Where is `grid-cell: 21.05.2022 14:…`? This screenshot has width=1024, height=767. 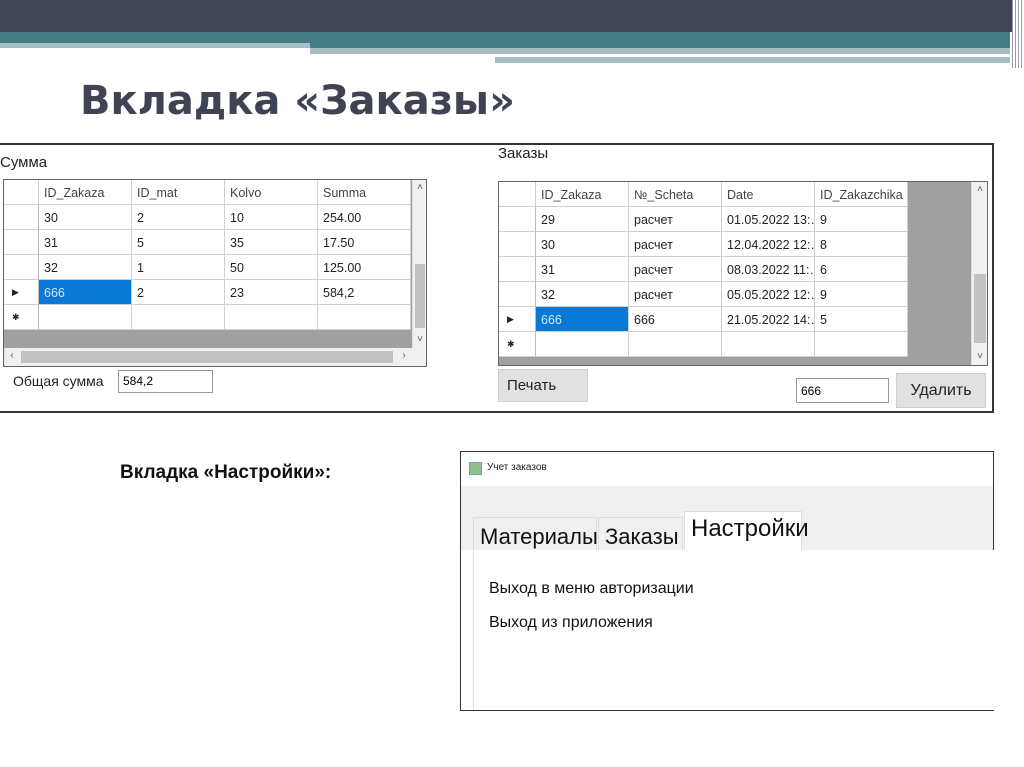
grid-cell: 21.05.2022 14:… is located at coordinates (768, 319).